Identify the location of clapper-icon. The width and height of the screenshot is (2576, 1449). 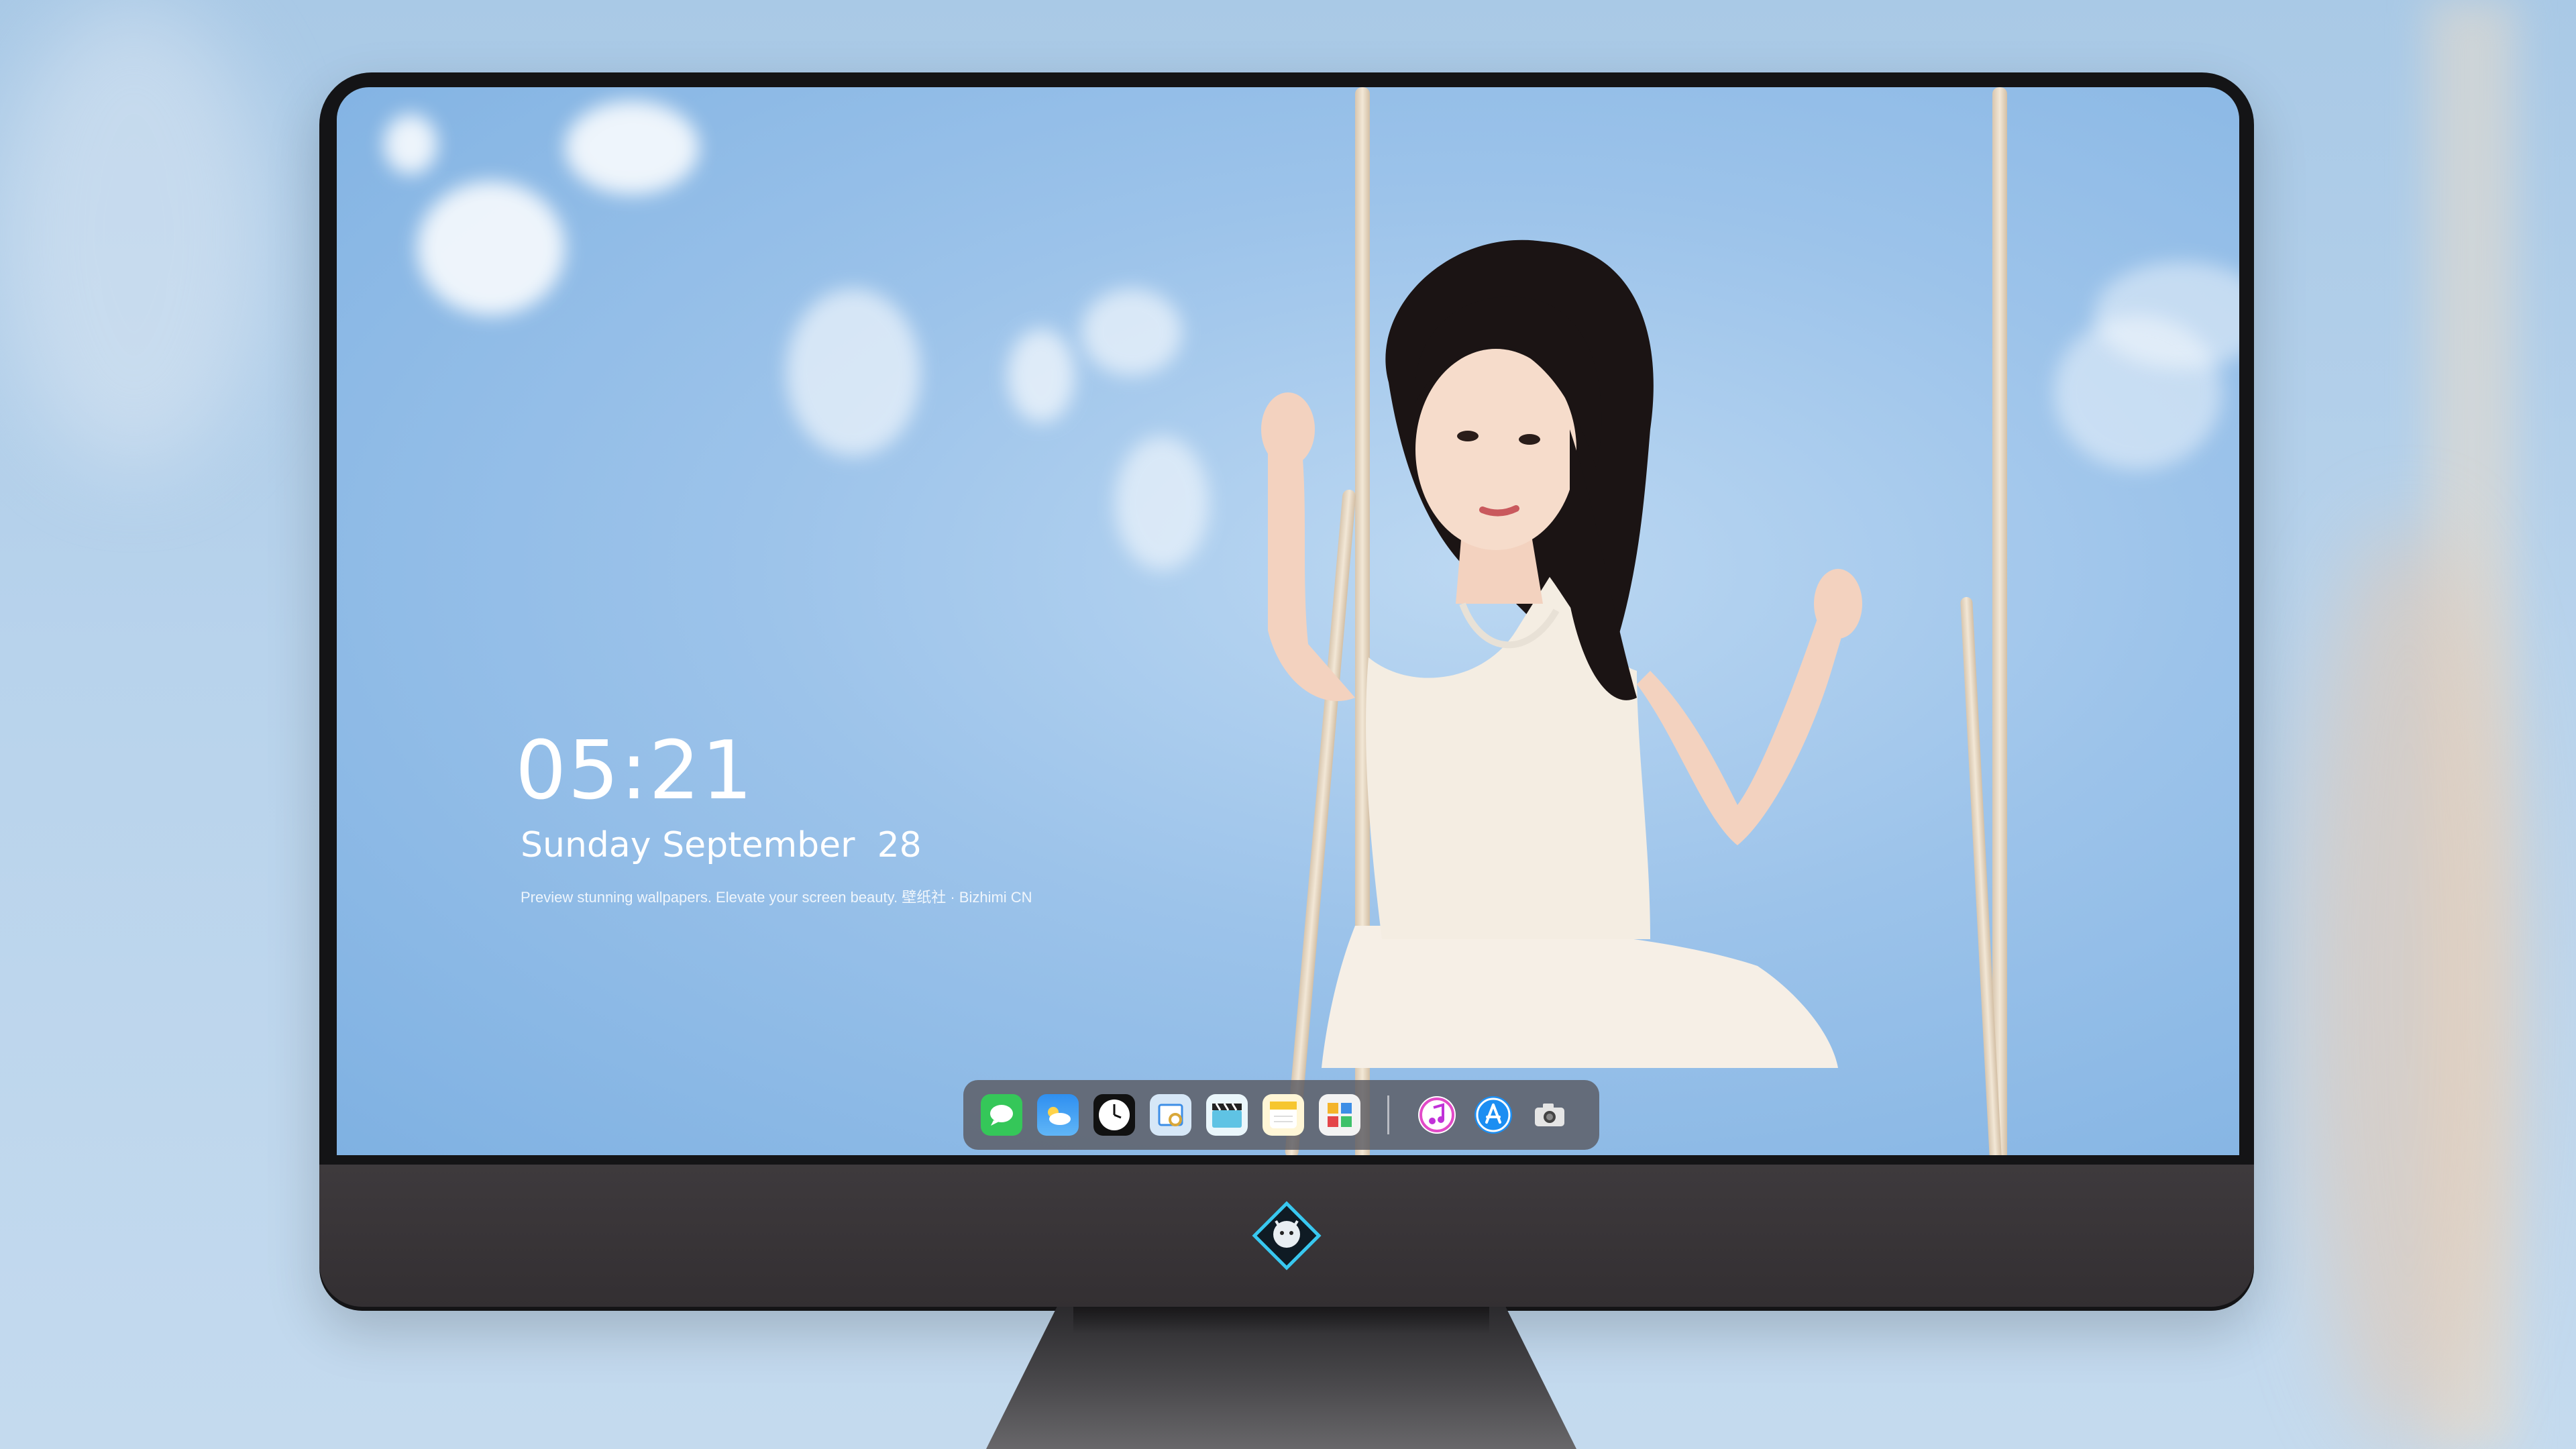
(1227, 1115).